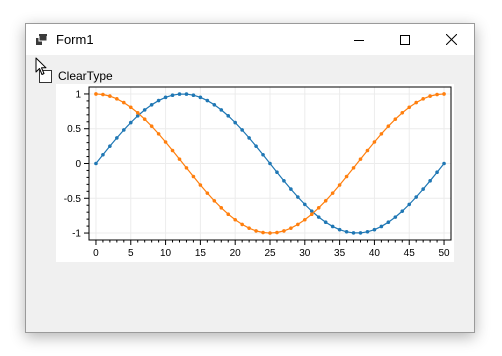  I want to click on minimize-icon, so click(359, 40).